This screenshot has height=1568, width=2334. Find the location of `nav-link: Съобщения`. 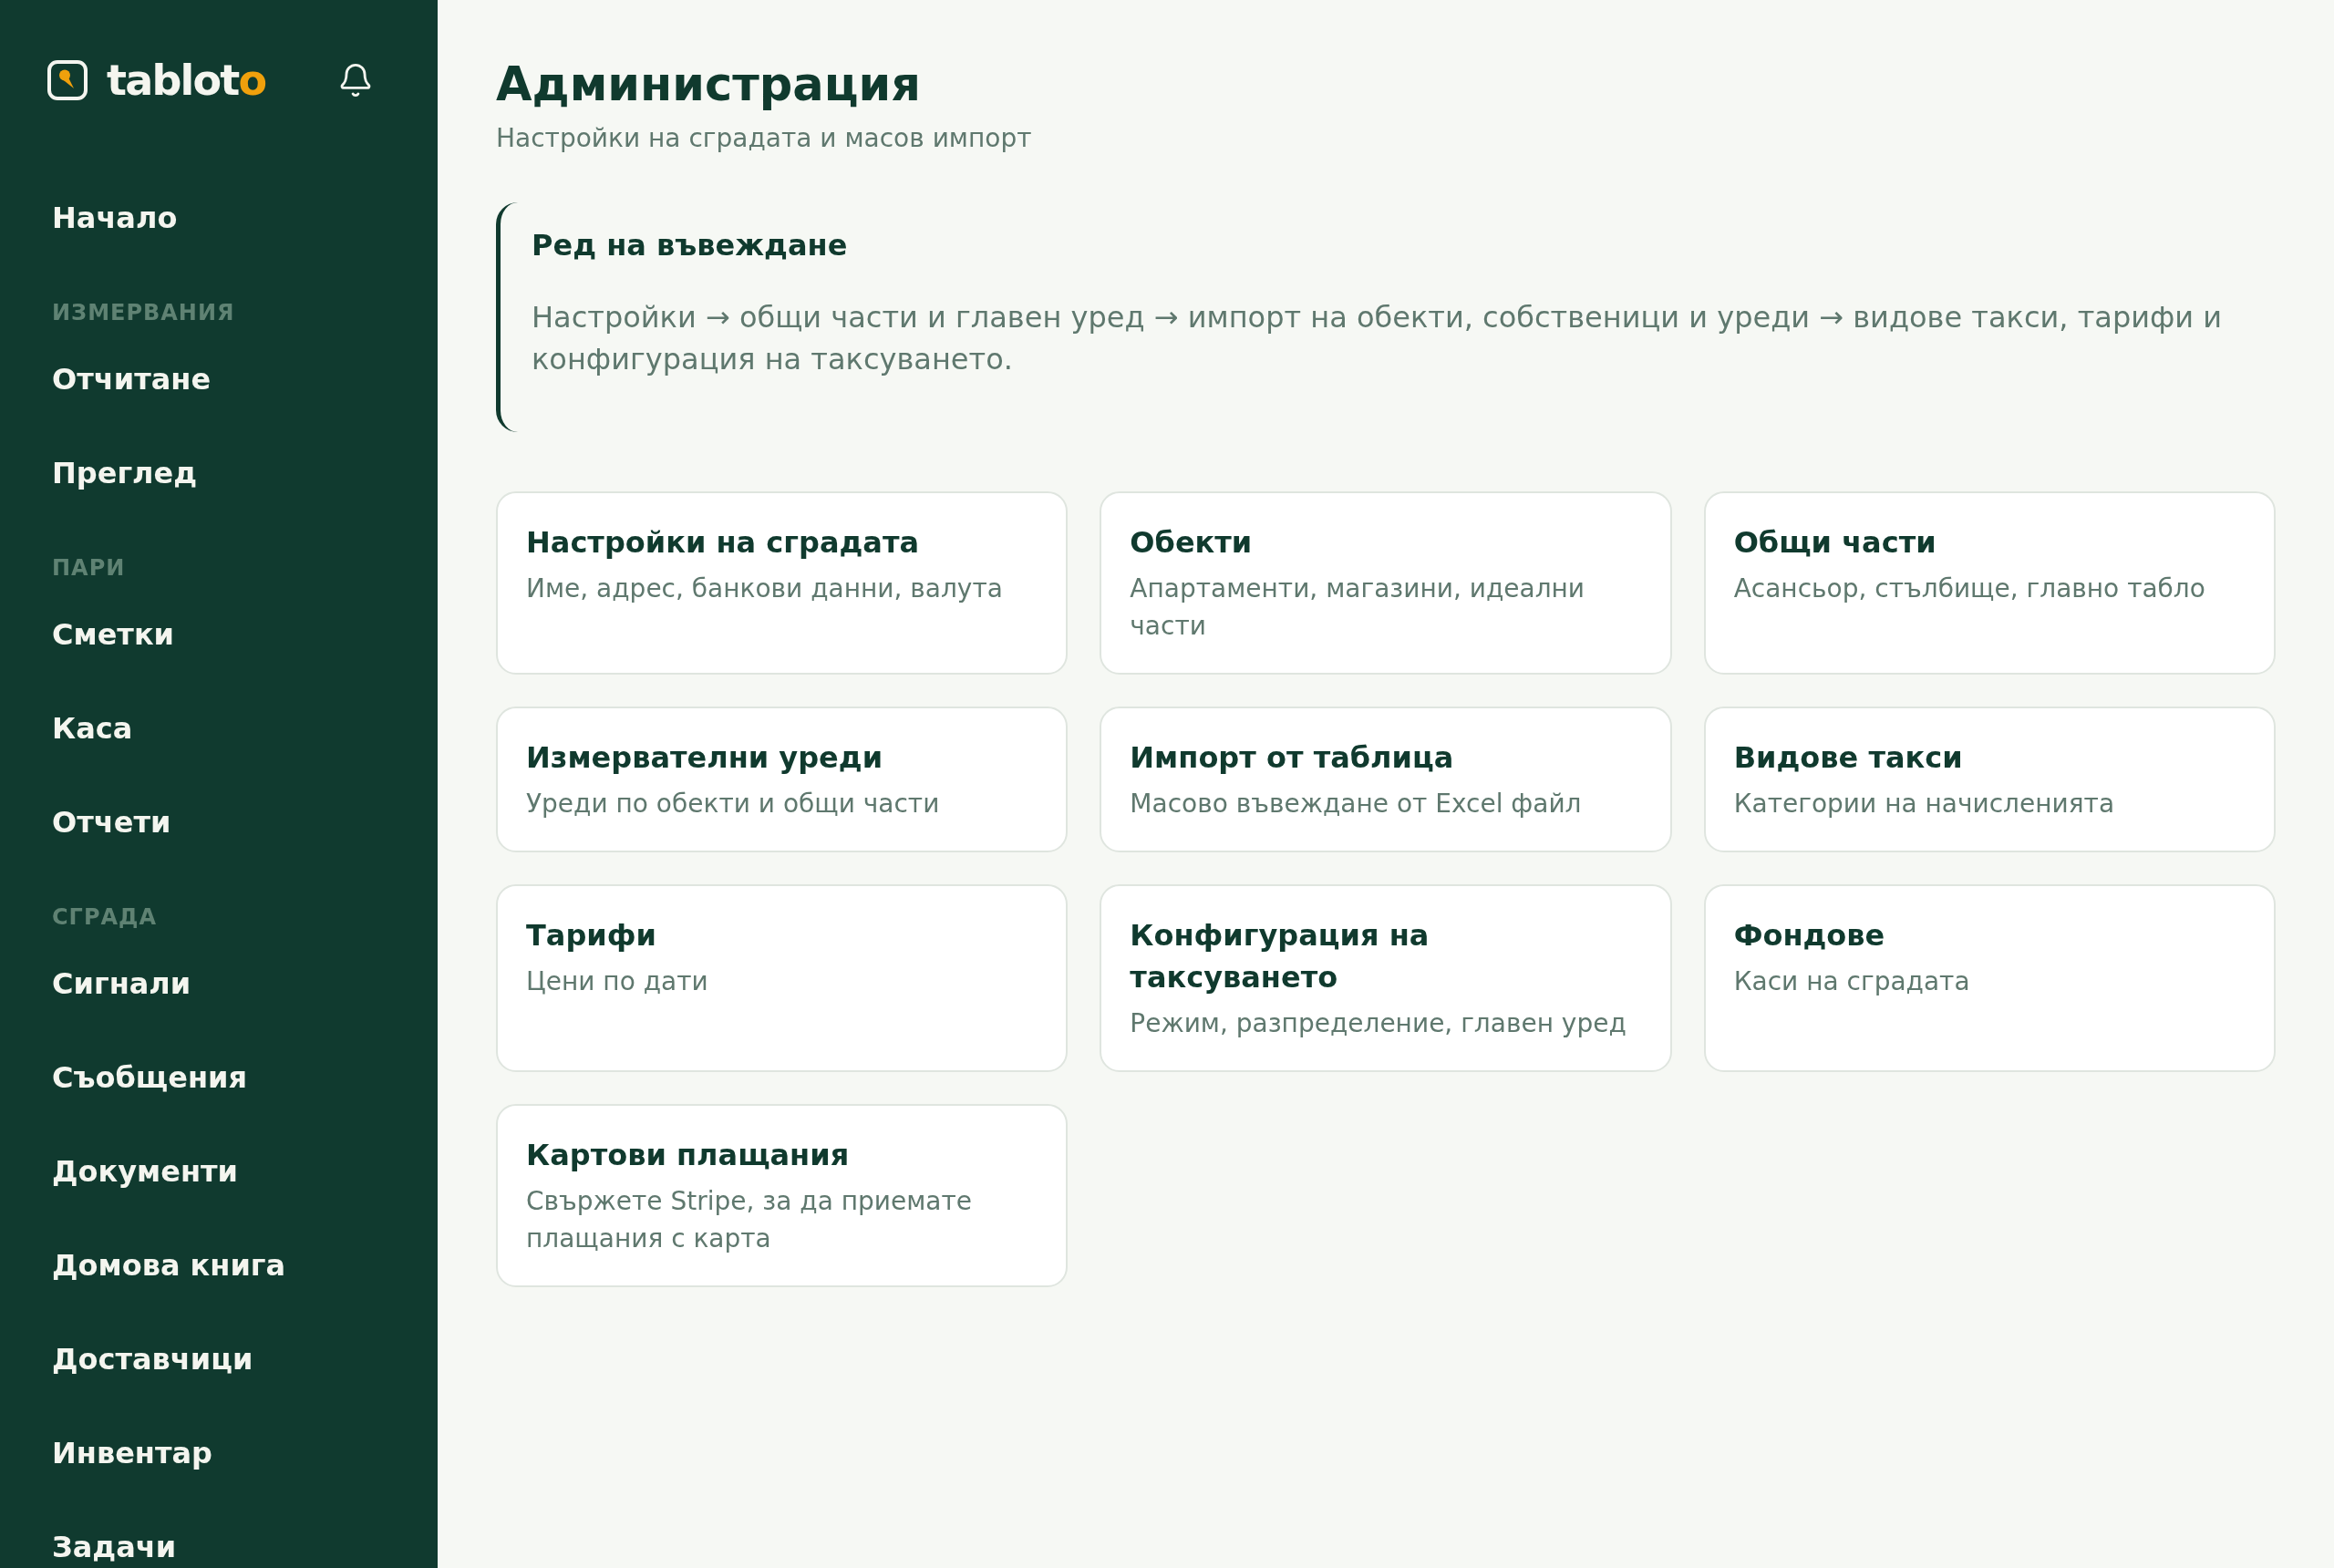

nav-link: Съобщения is located at coordinates (149, 1077).